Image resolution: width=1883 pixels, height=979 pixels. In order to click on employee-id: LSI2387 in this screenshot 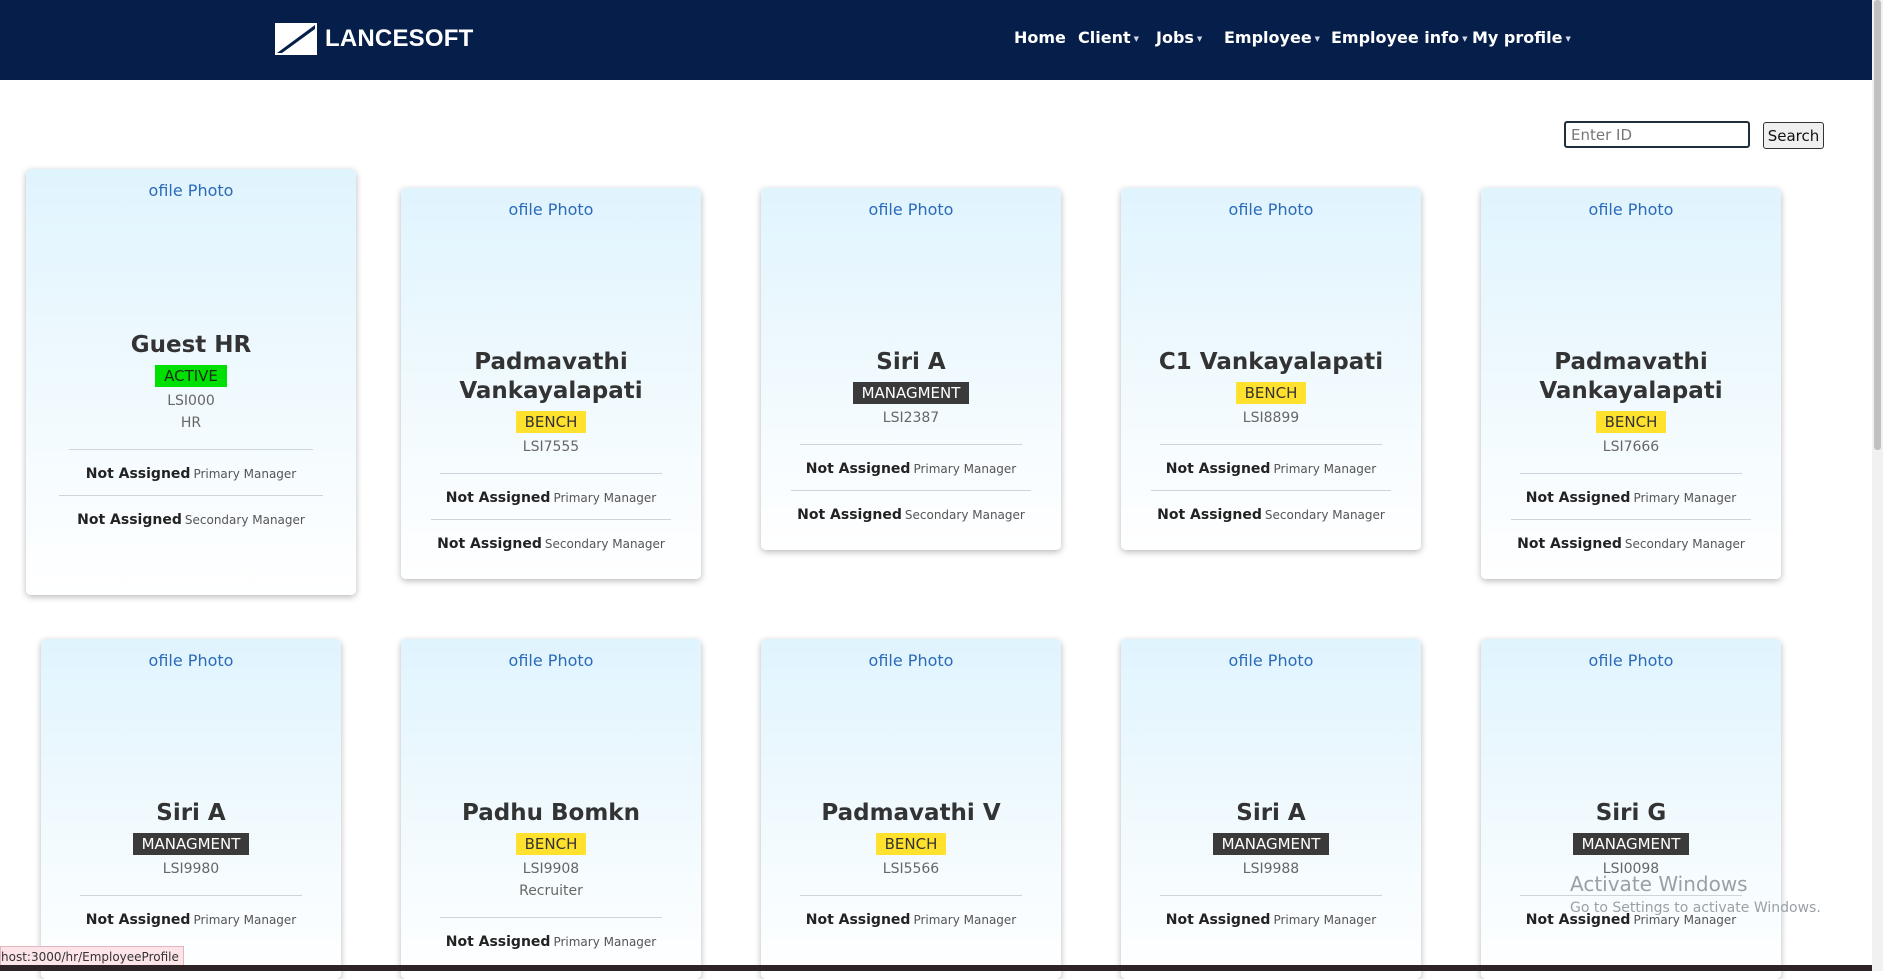, I will do `click(911, 418)`.